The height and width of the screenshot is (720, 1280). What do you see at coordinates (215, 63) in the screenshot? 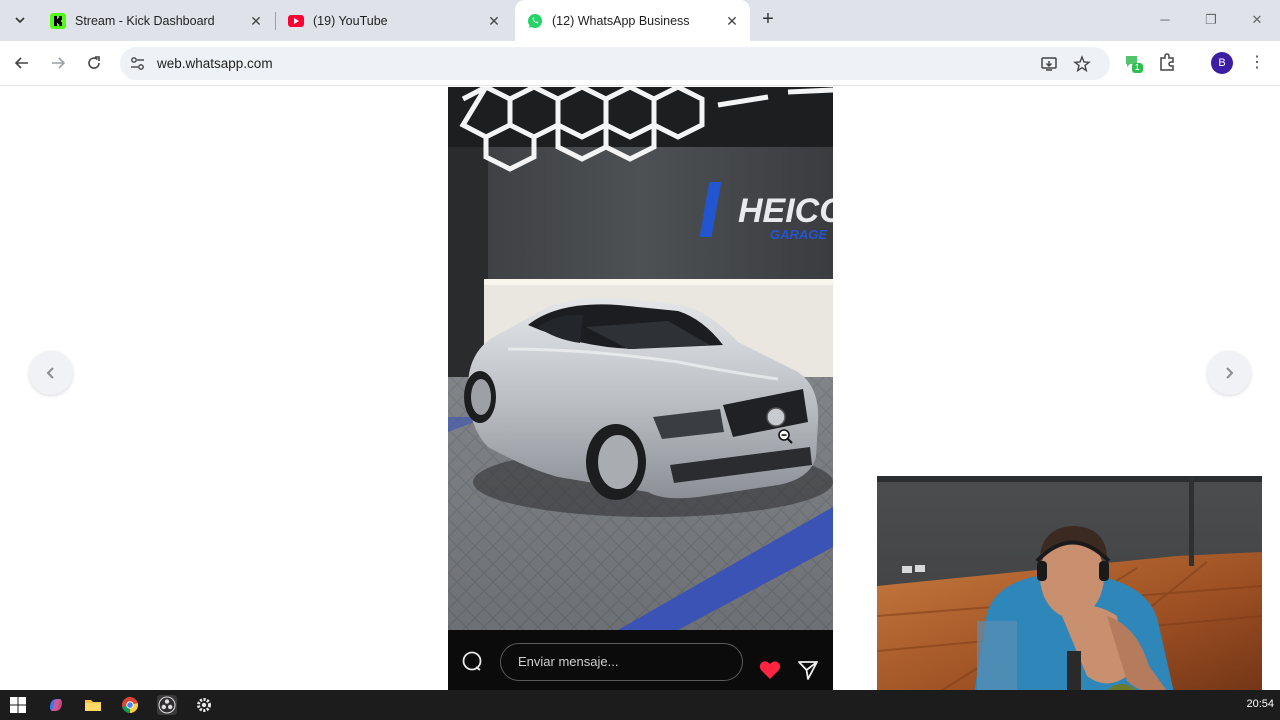
I see `url-text: web.whatsapp.com` at bounding box center [215, 63].